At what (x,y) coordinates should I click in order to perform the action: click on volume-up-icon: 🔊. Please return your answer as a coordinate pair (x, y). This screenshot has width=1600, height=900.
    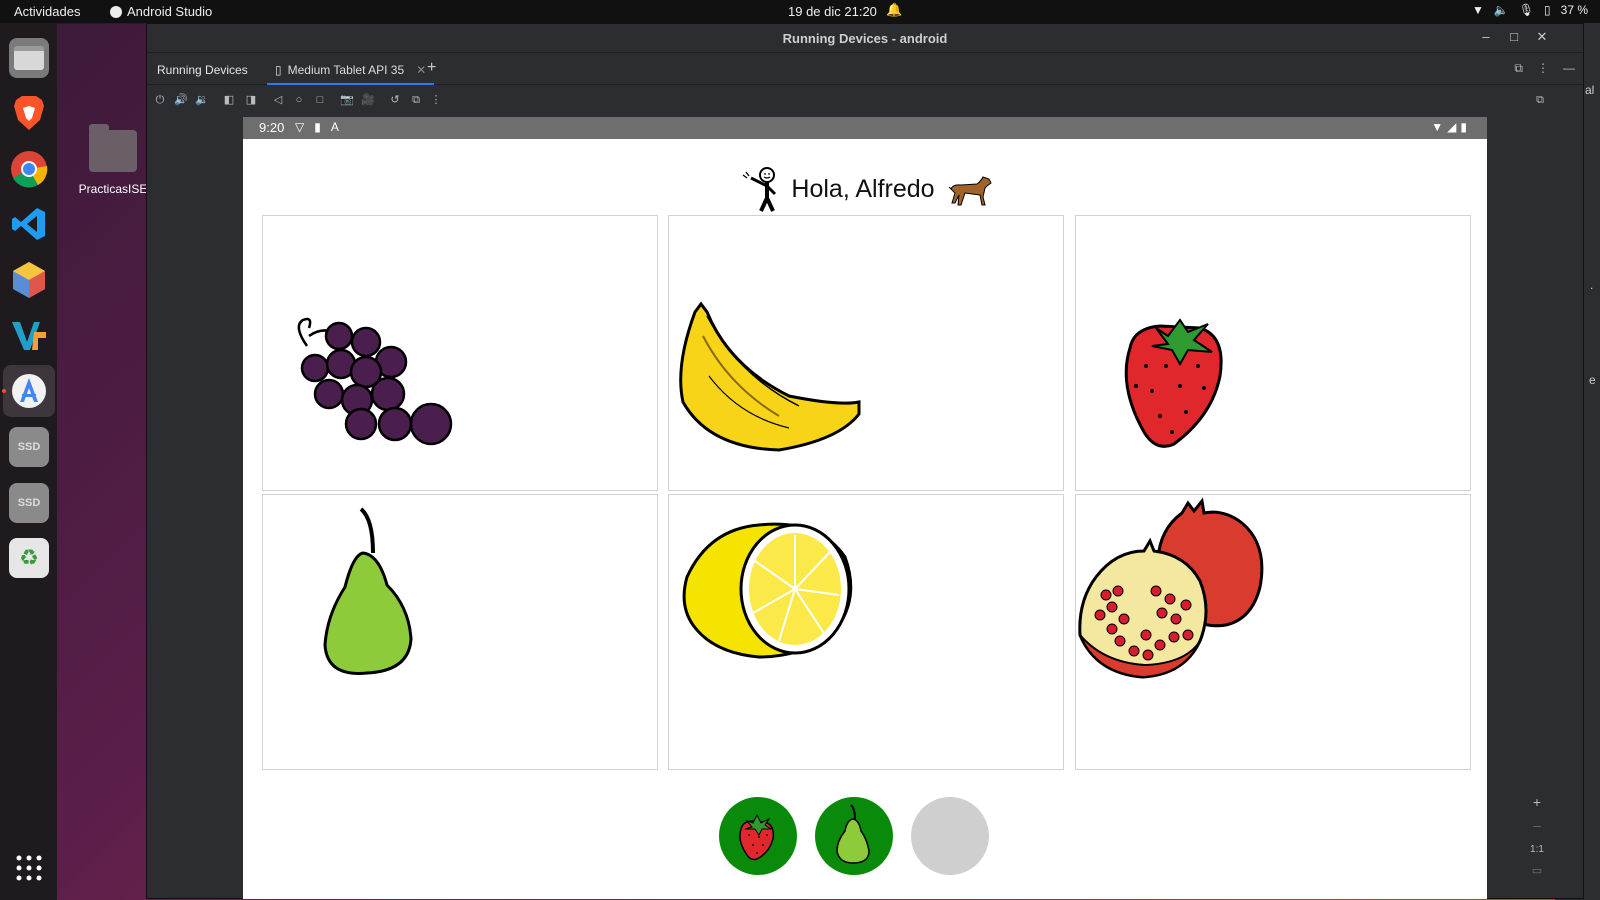
    Looking at the image, I should click on (181, 100).